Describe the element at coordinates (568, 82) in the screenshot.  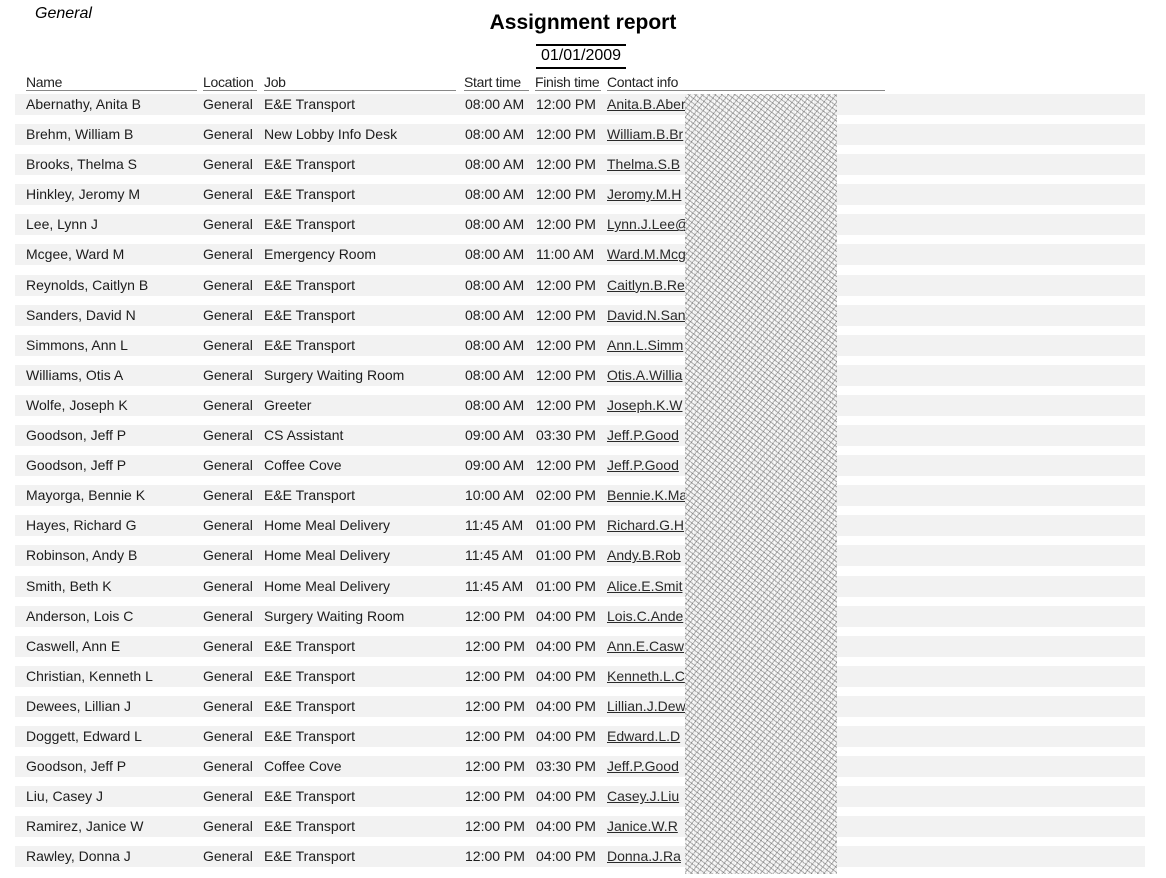
I see `column-header-finish-time: Finish time` at that location.